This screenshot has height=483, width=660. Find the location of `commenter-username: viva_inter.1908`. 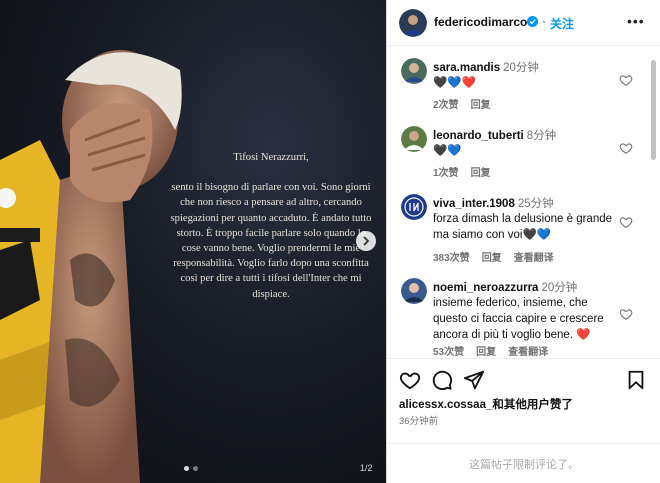

commenter-username: viva_inter.1908 is located at coordinates (474, 204).